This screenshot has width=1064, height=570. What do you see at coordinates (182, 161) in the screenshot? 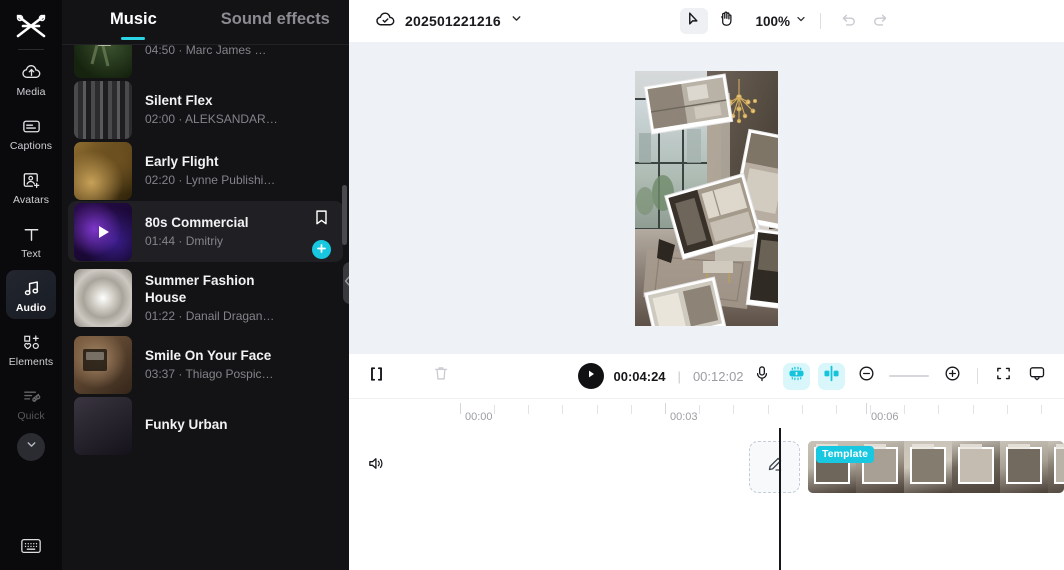
I see `track-title: Early Flight` at bounding box center [182, 161].